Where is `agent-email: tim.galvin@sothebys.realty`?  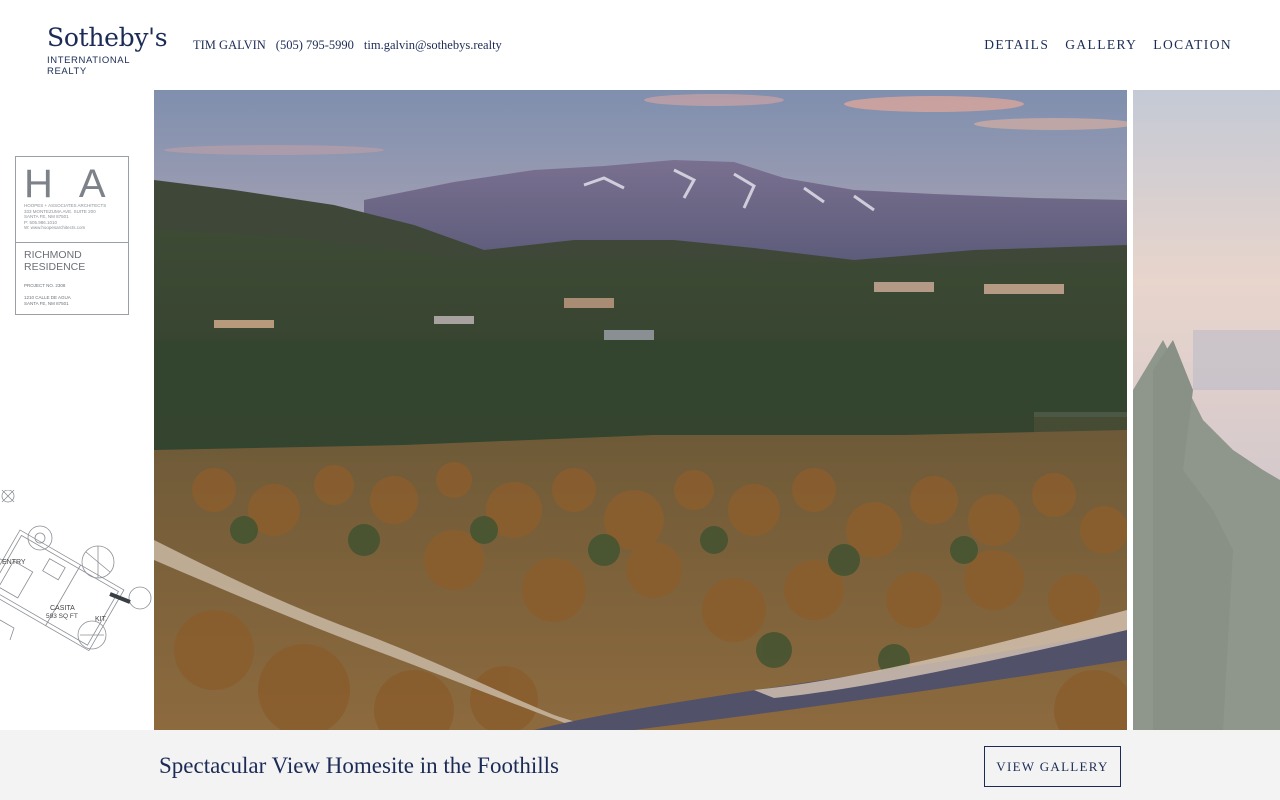 agent-email: tim.galvin@sothebys.realty is located at coordinates (433, 45).